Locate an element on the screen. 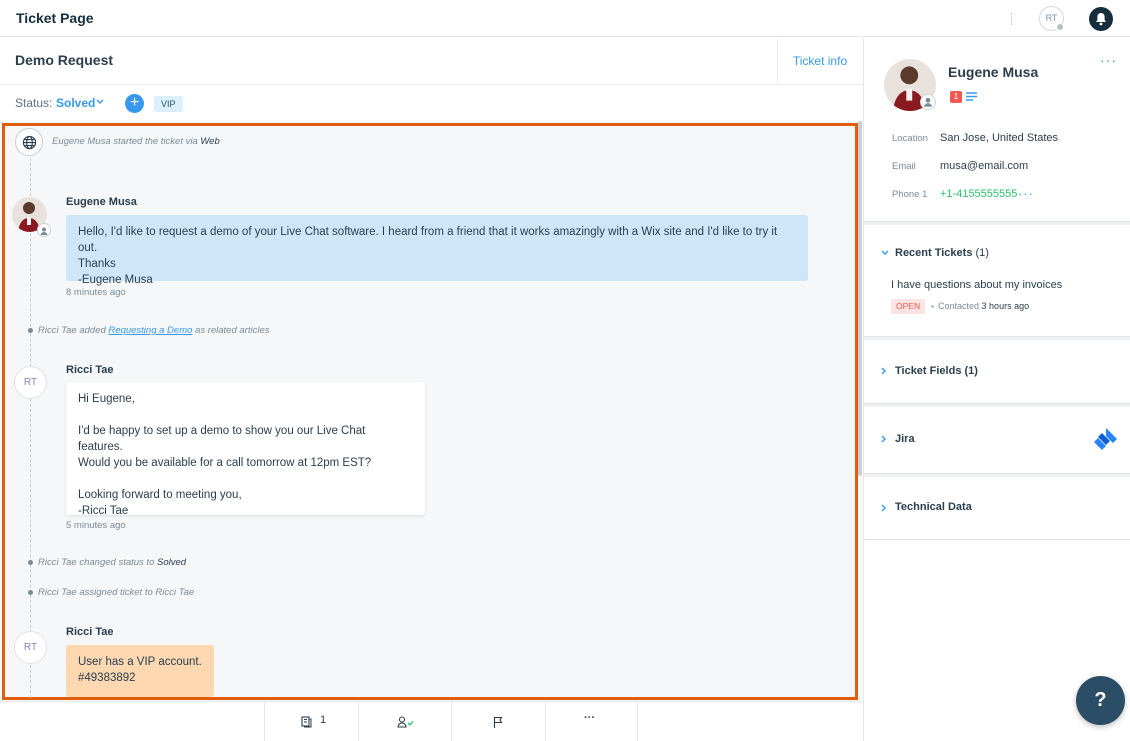 Image resolution: width=1130 pixels, height=741 pixels. notes-icon is located at coordinates (971, 97).